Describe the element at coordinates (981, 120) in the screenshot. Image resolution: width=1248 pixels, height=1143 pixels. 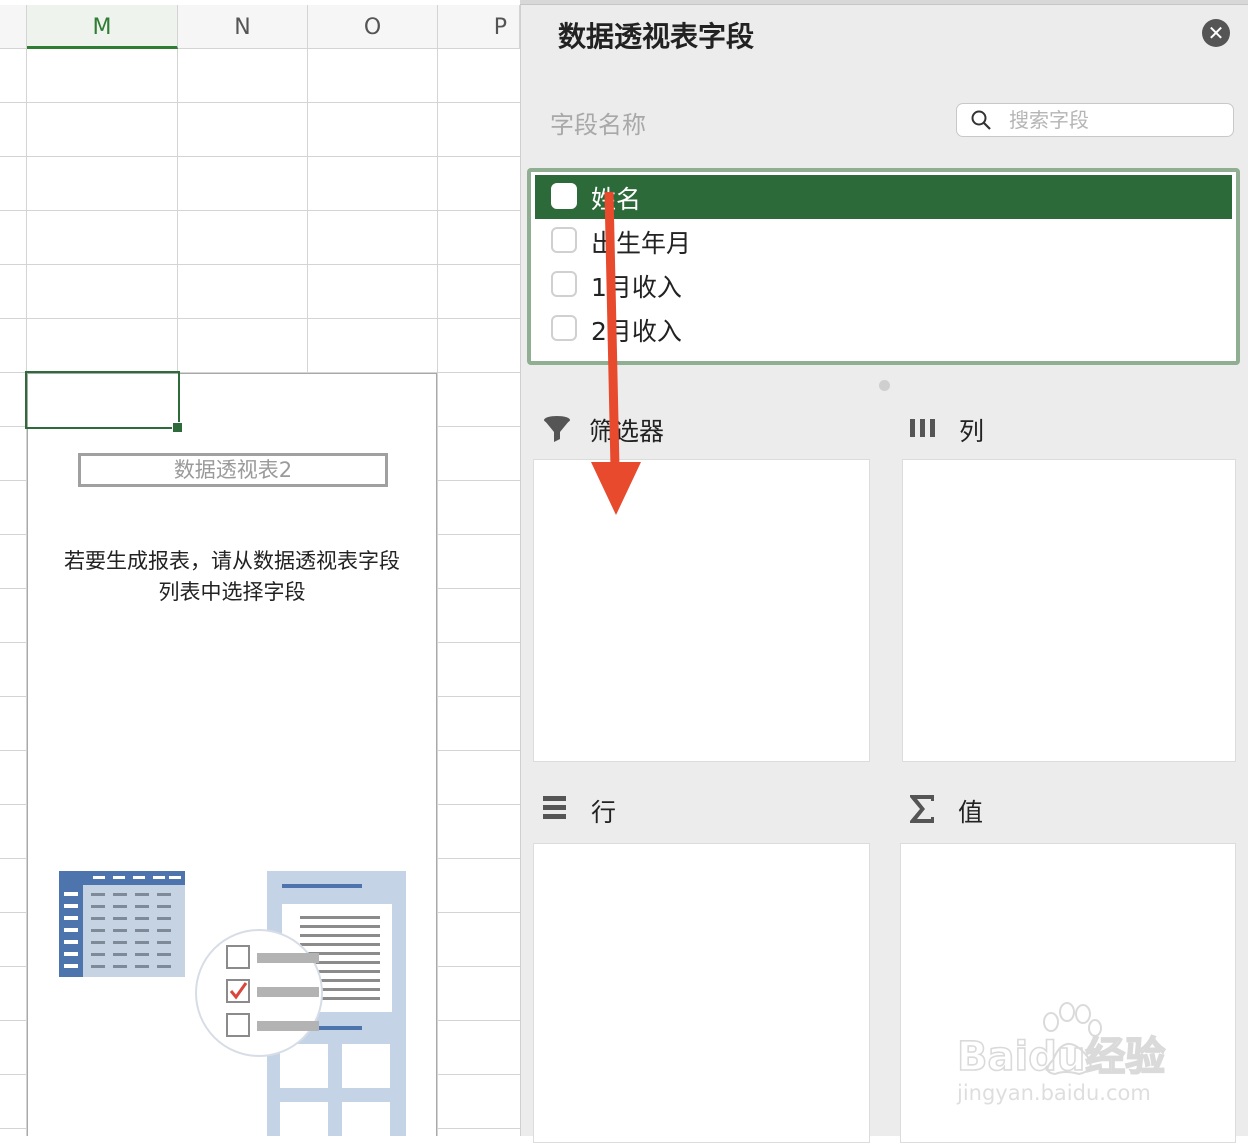
I see `search-icon` at that location.